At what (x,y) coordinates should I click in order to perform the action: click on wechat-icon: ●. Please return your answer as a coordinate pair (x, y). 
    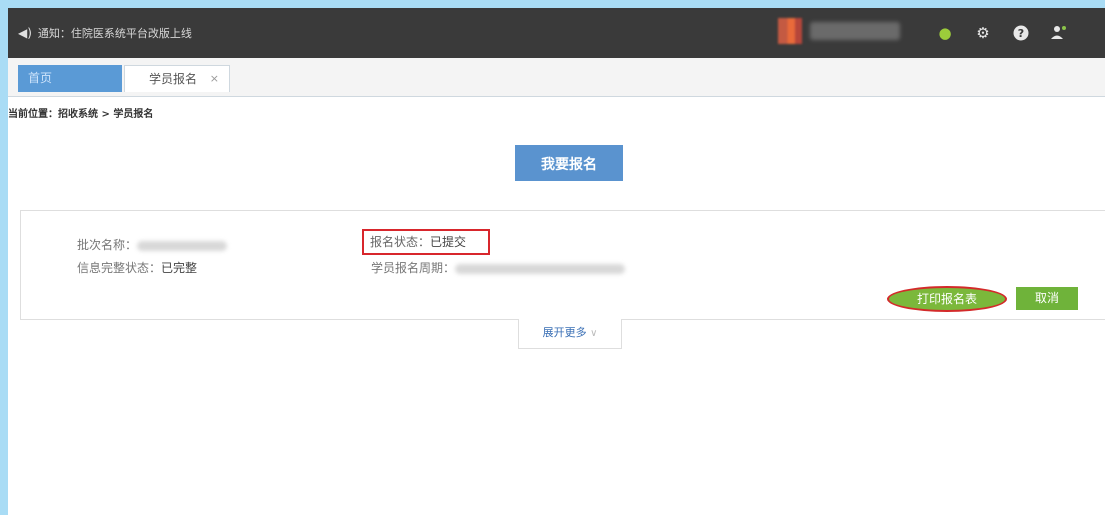
    Looking at the image, I should click on (945, 33).